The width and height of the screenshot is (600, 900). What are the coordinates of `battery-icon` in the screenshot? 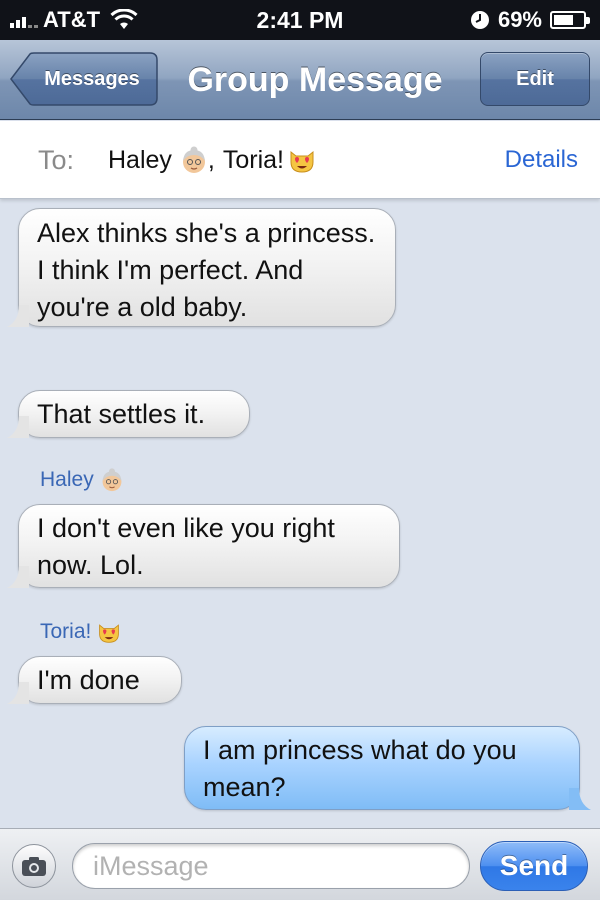 It's located at (570, 20).